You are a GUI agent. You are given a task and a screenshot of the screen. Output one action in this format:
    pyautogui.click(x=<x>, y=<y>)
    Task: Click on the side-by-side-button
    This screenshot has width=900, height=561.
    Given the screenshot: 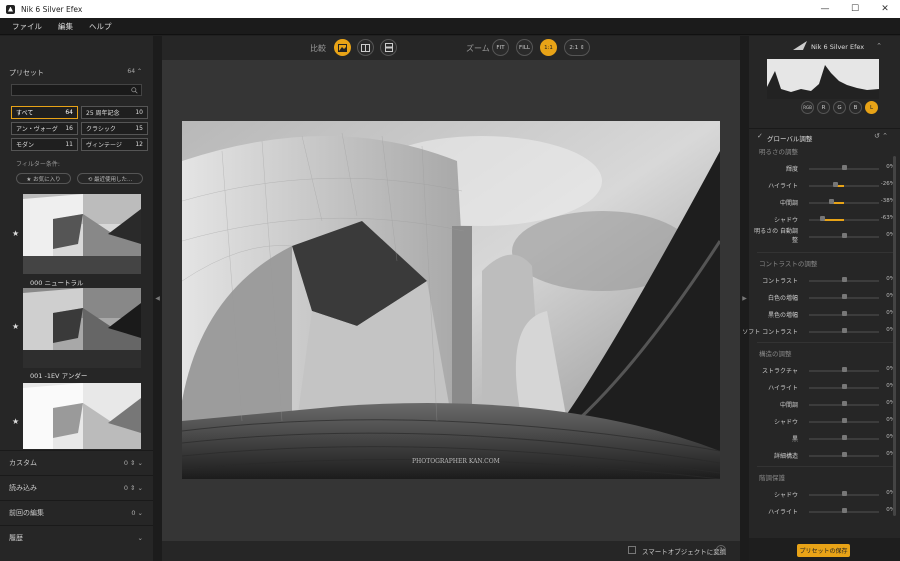 What is the action you would take?
    pyautogui.click(x=388, y=47)
    